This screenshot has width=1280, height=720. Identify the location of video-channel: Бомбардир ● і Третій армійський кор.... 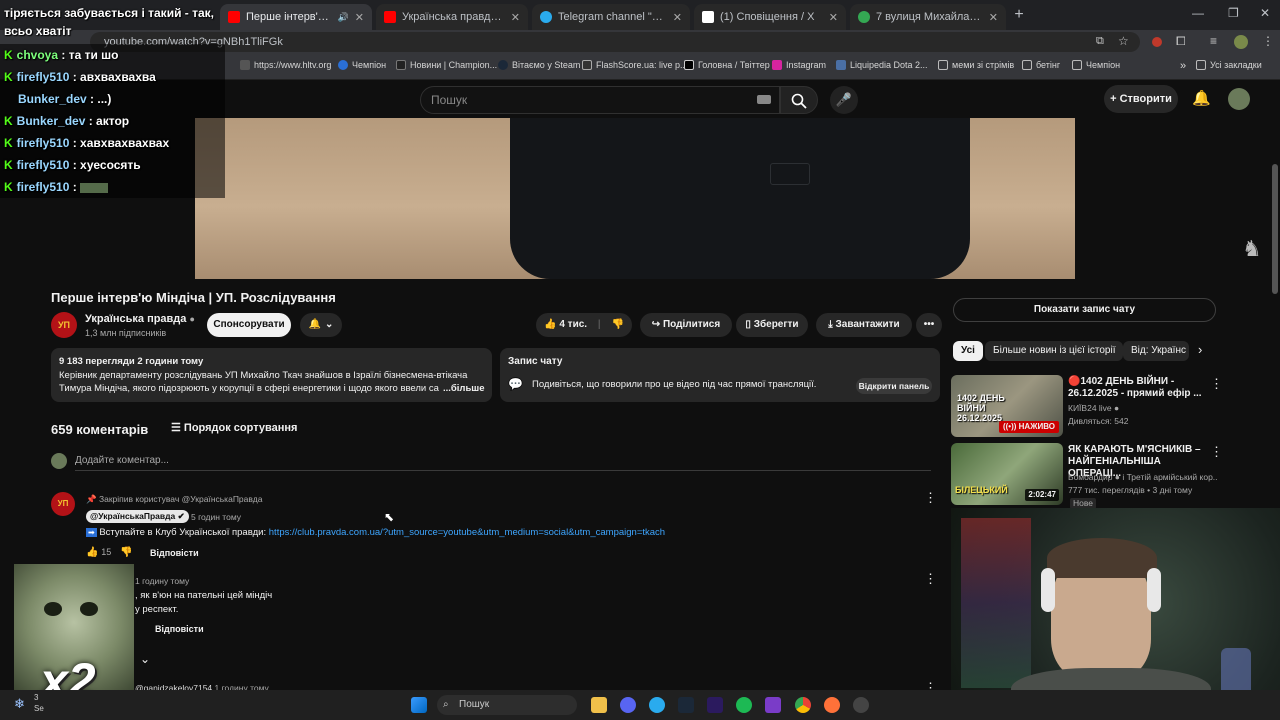
(1143, 477).